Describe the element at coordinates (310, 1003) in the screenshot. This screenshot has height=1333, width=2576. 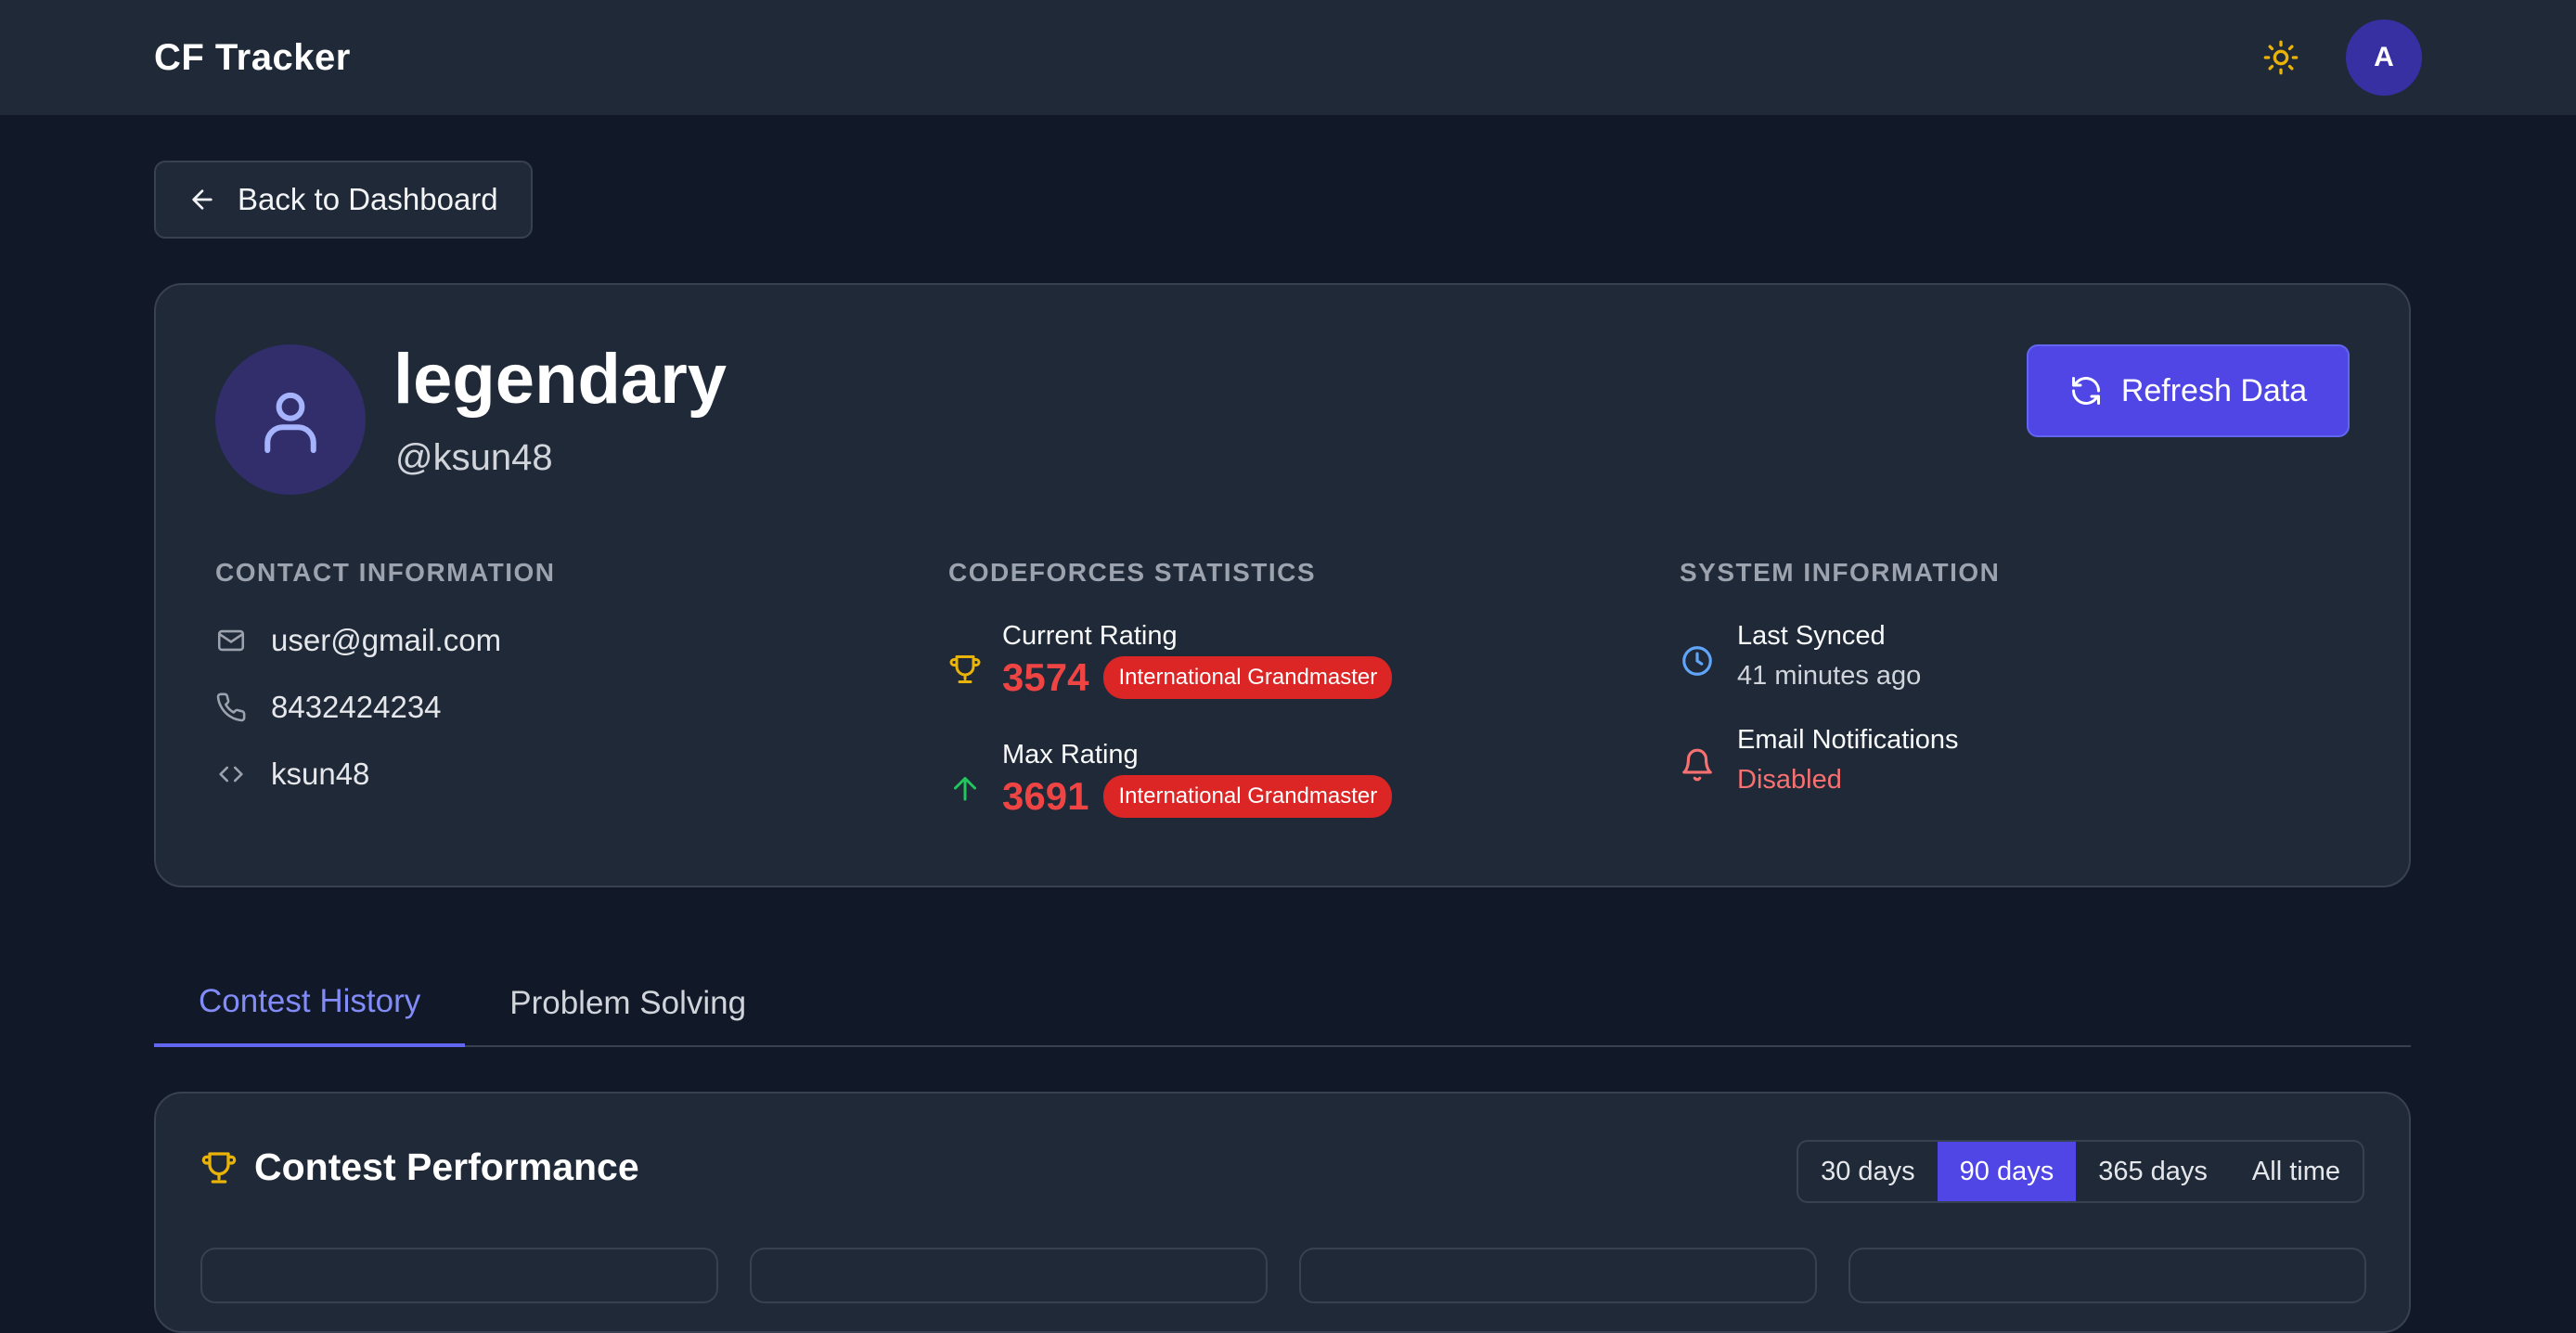
I see `tab-contest-history: Contest History` at that location.